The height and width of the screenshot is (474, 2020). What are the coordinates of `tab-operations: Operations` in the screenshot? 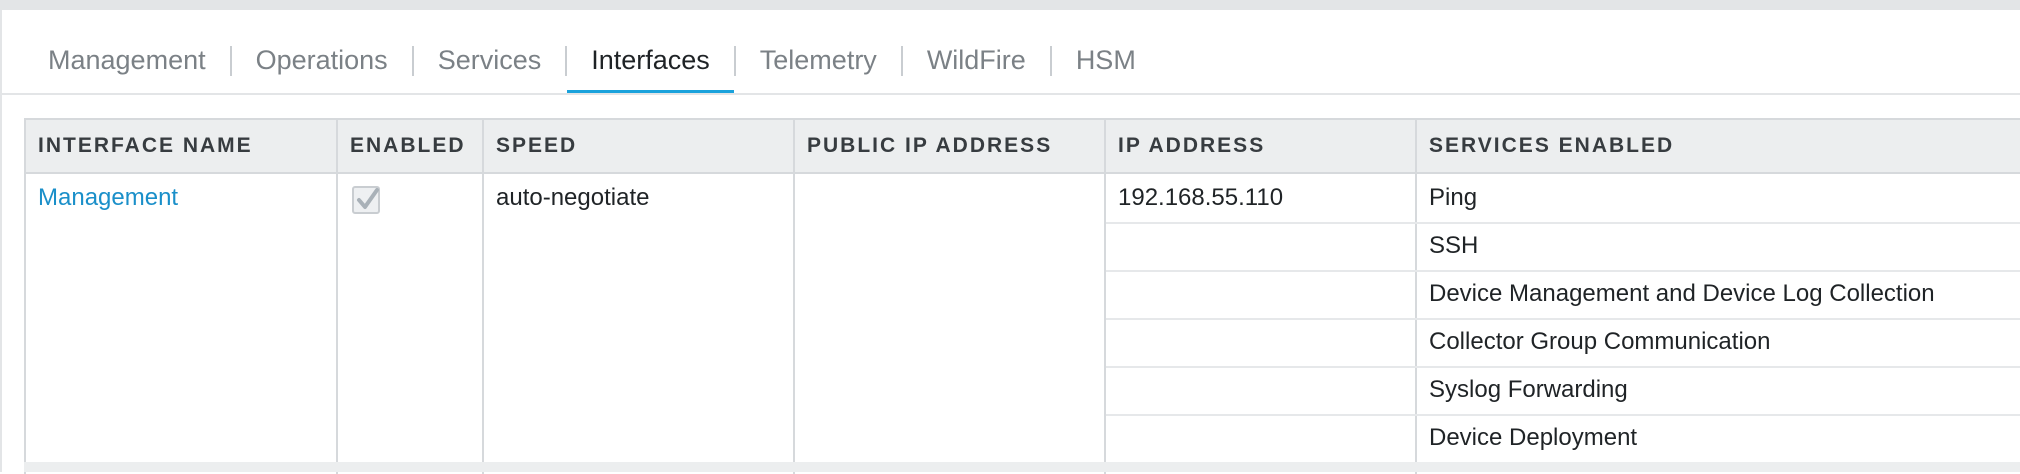 It's located at (322, 66).